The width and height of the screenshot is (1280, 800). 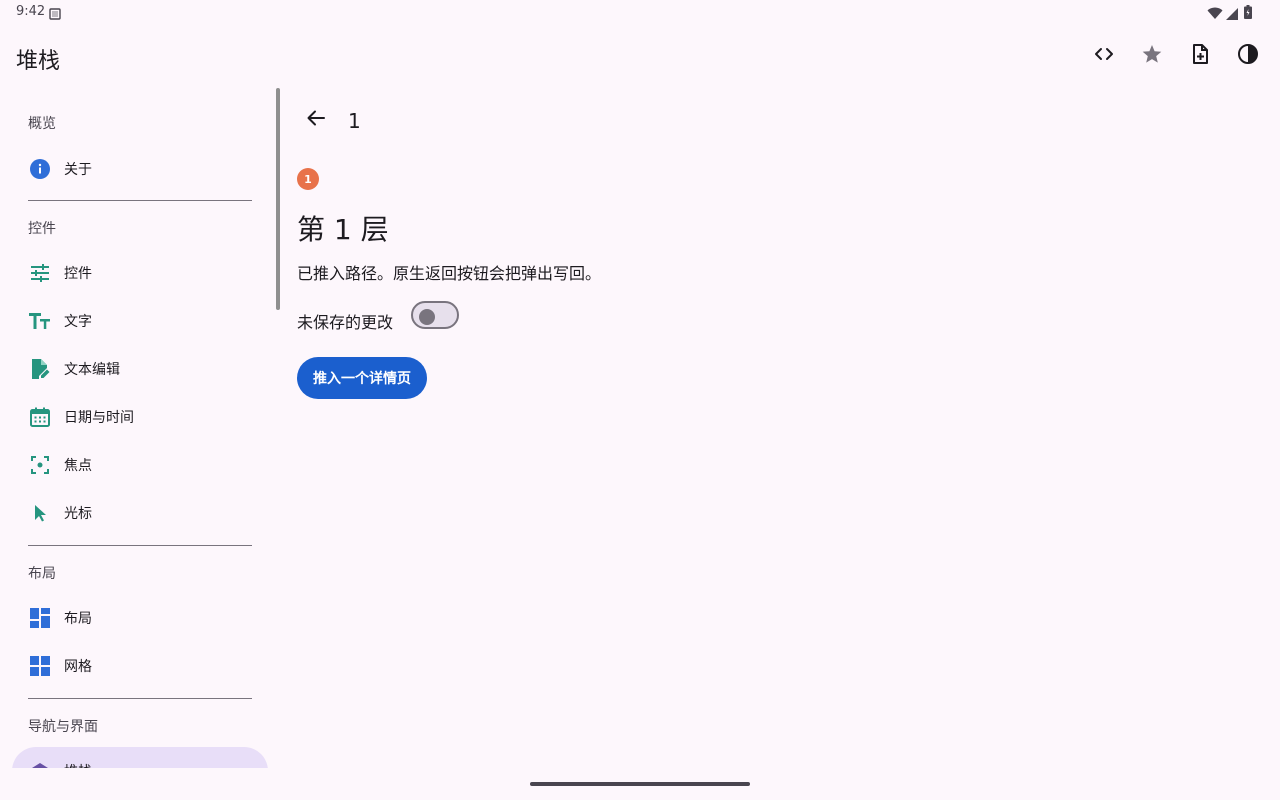 What do you see at coordinates (40, 763) in the screenshot?
I see `stack-icon` at bounding box center [40, 763].